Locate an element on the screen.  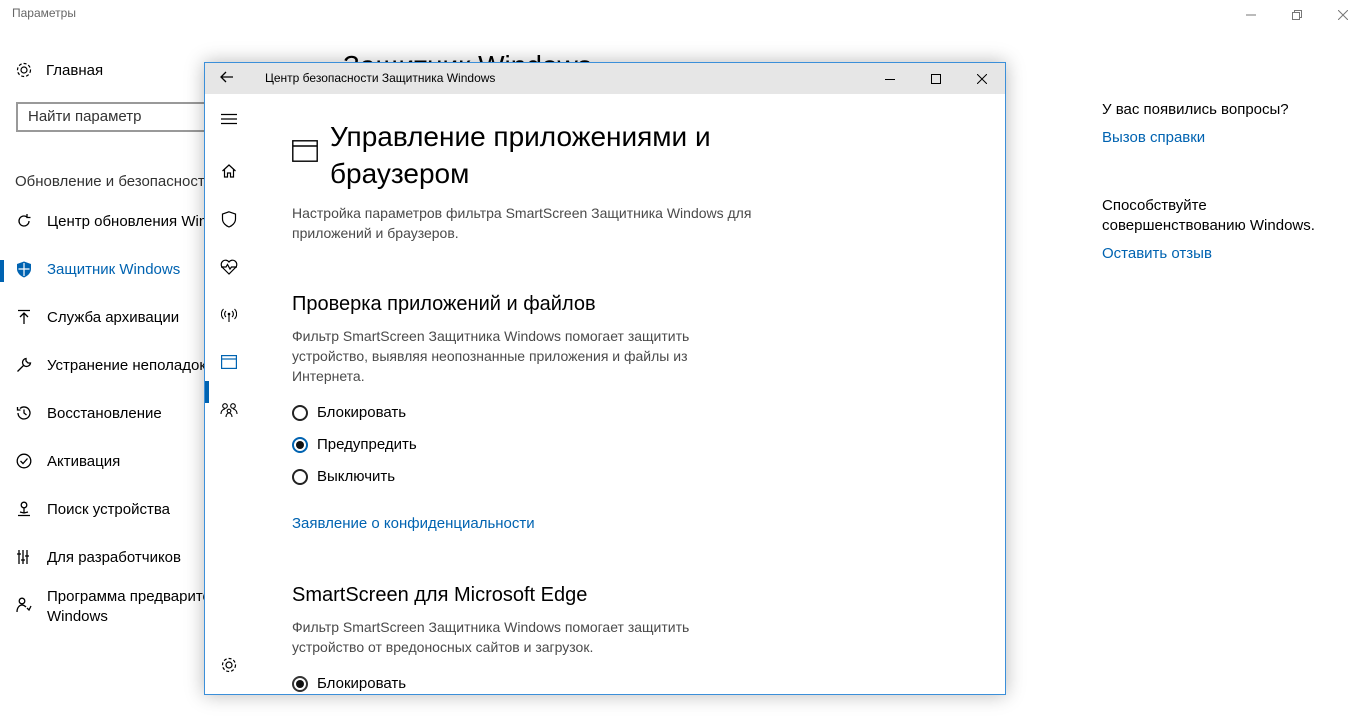
maximize-button is located at coordinates (936, 78).